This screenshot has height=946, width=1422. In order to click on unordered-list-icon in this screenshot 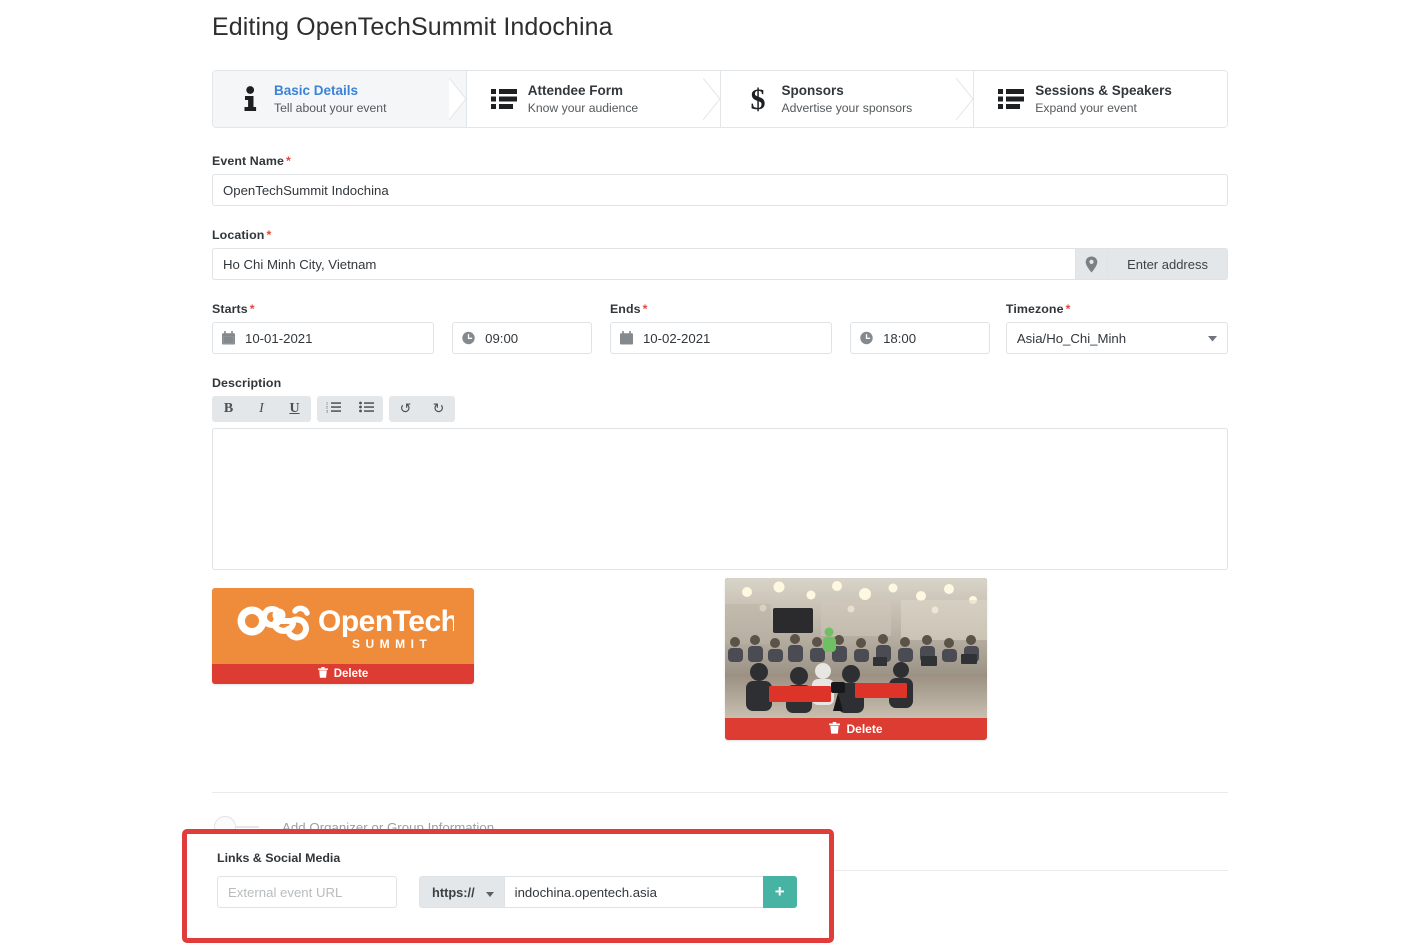, I will do `click(366, 409)`.